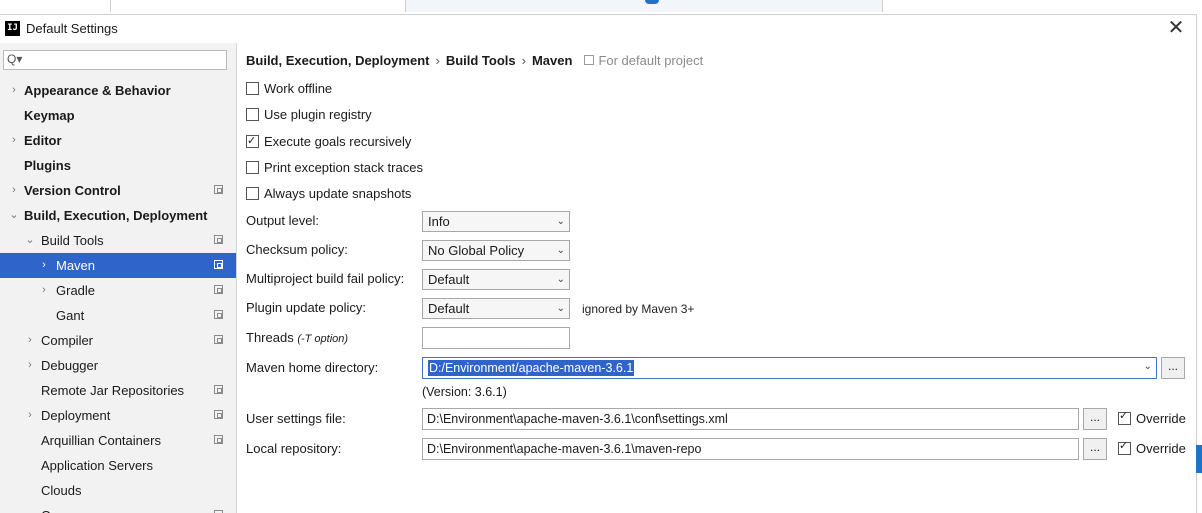  I want to click on checkbox-label: Override, so click(1161, 448).